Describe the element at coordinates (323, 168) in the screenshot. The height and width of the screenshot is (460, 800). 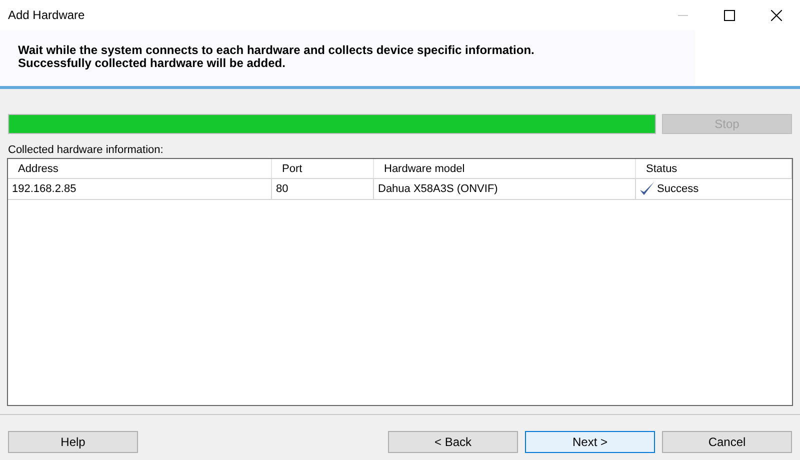
I see `column-header: Port` at that location.